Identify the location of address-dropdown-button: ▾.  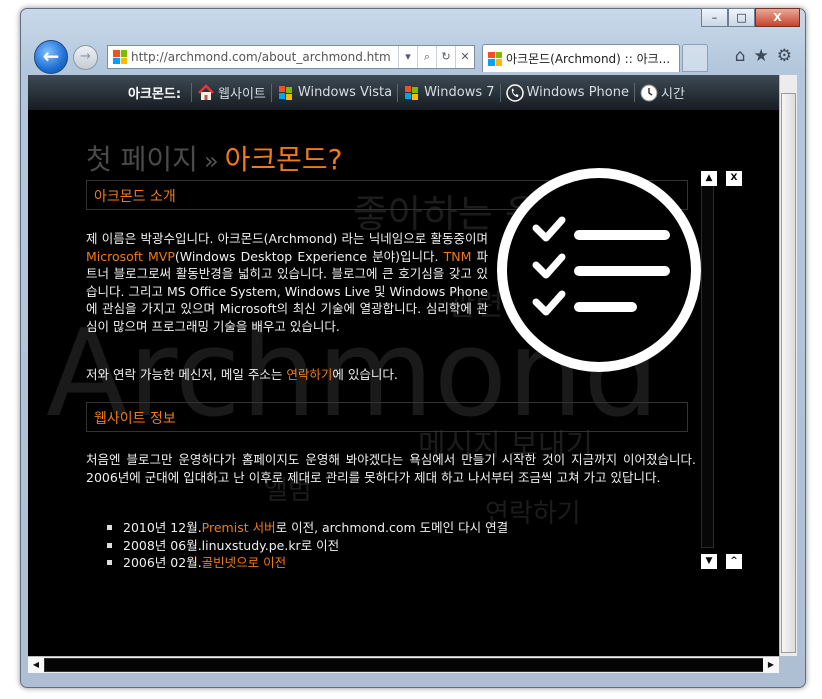
(407, 57).